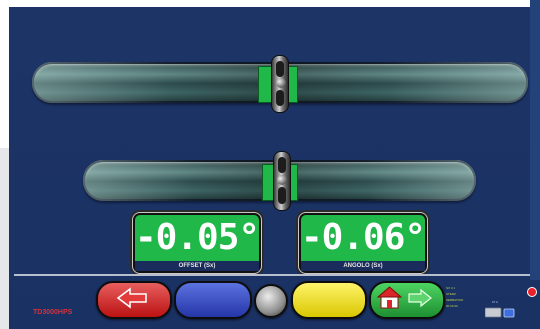 The width and height of the screenshot is (540, 329). What do you see at coordinates (500, 312) in the screenshot?
I see `device-icon` at bounding box center [500, 312].